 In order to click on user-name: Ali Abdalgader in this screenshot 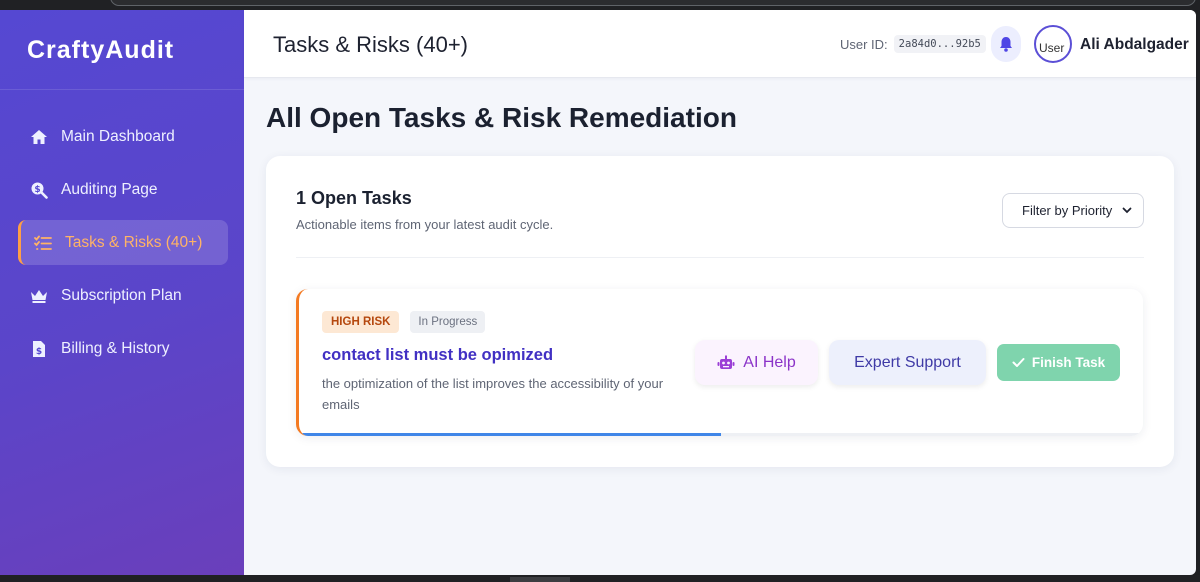, I will do `click(1134, 45)`.